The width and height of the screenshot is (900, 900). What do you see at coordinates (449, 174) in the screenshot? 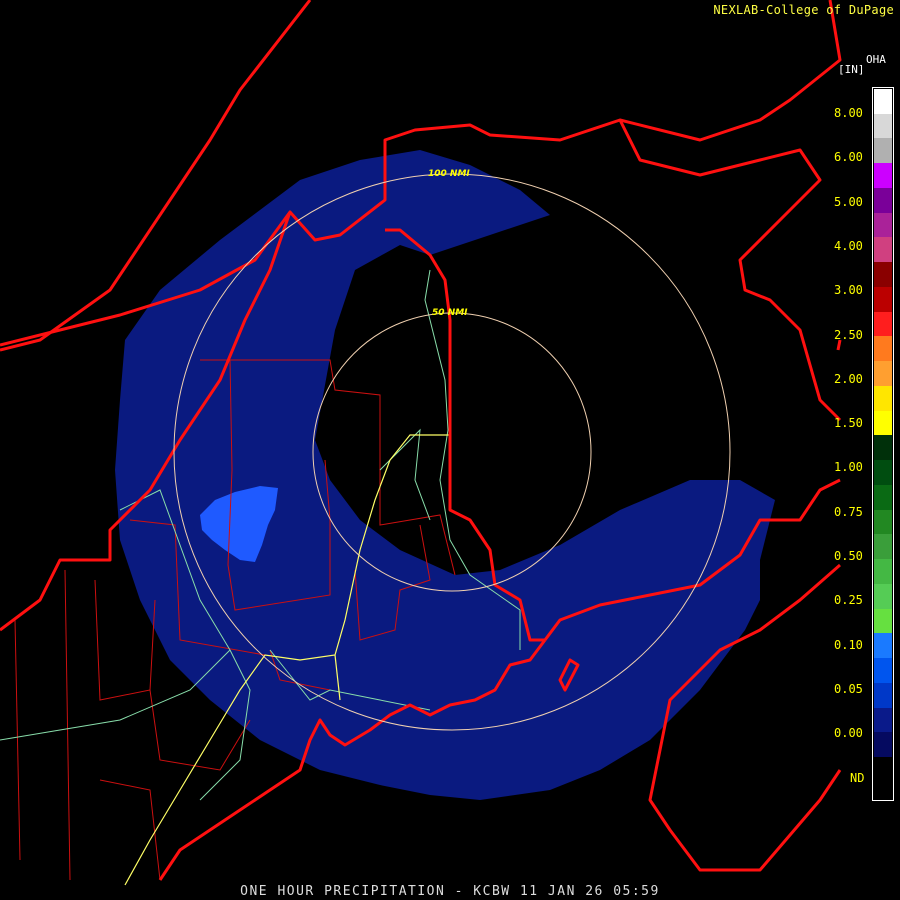
I see `range-ring-100-label: 100 NMI` at bounding box center [449, 174].